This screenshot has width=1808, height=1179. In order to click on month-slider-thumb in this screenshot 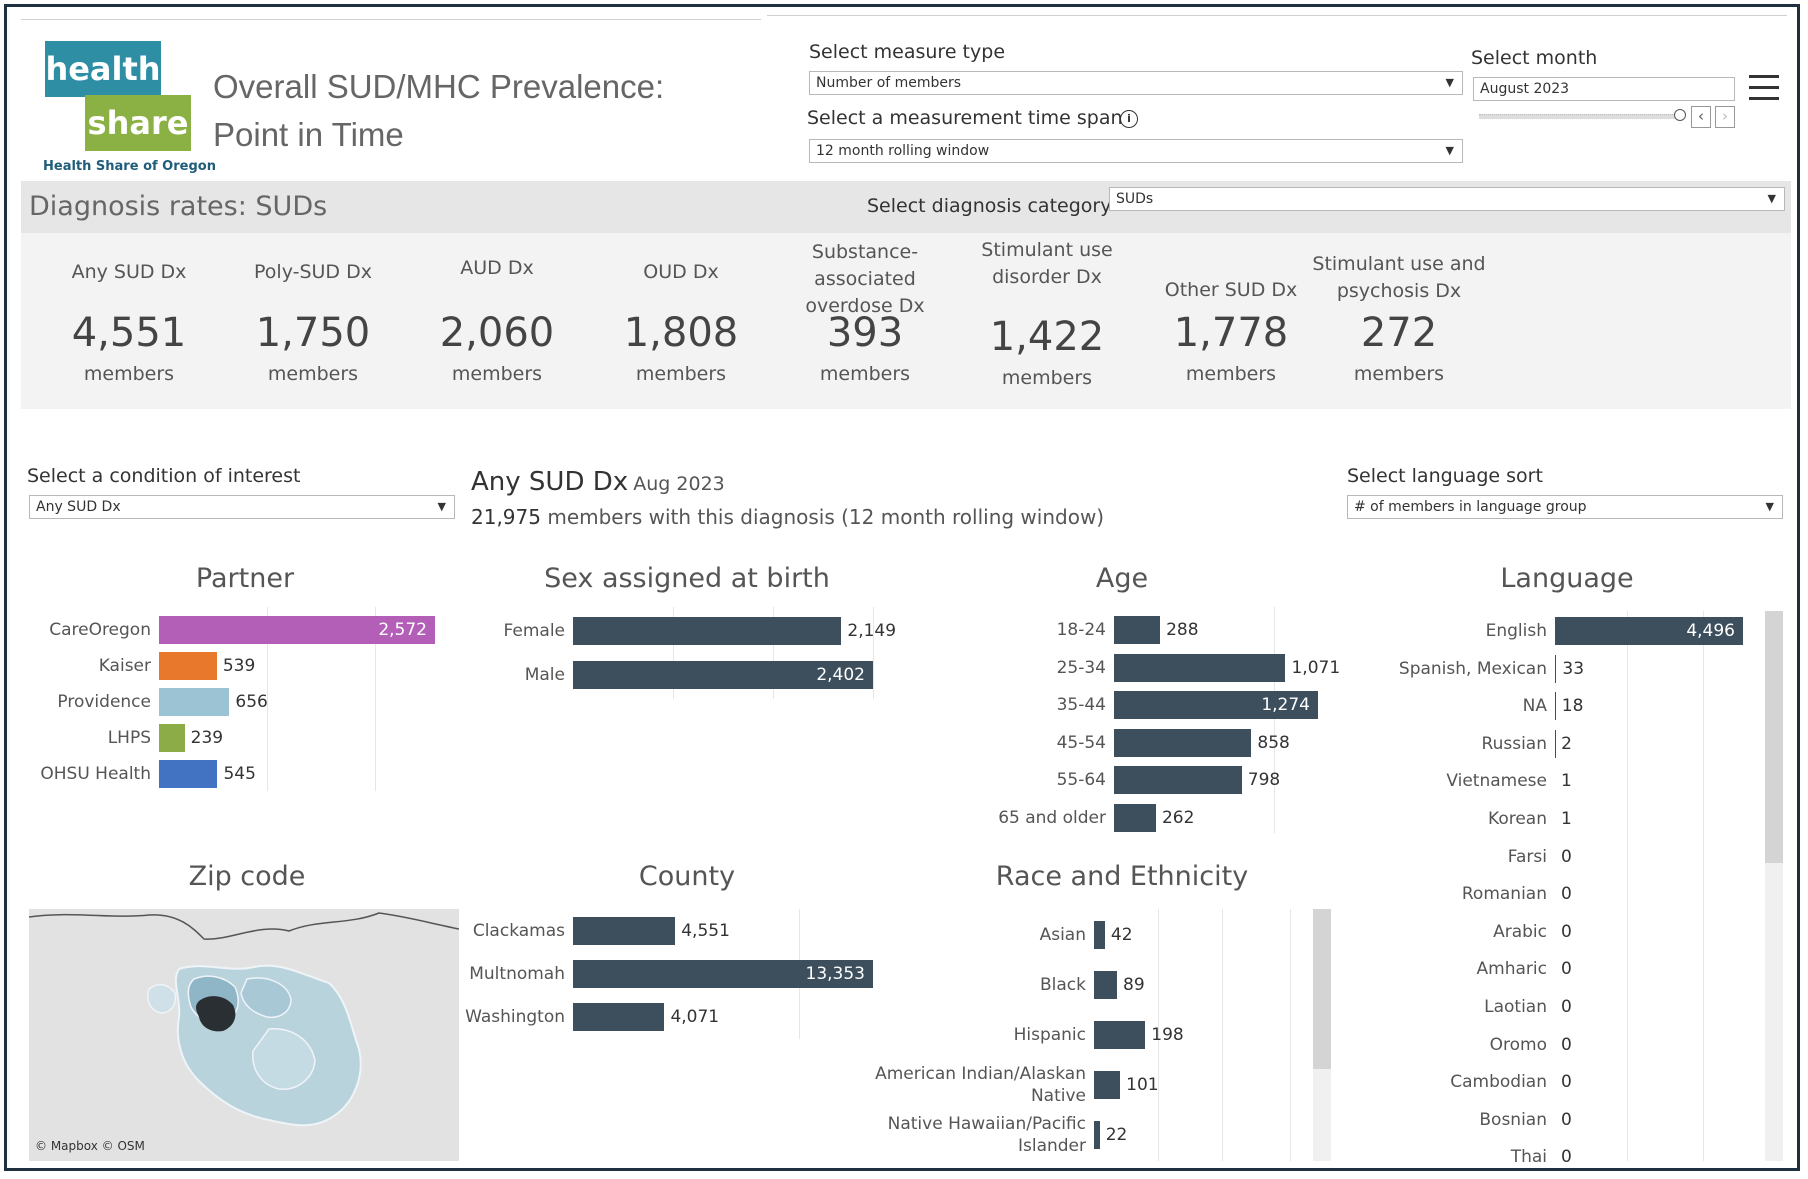, I will do `click(1680, 115)`.